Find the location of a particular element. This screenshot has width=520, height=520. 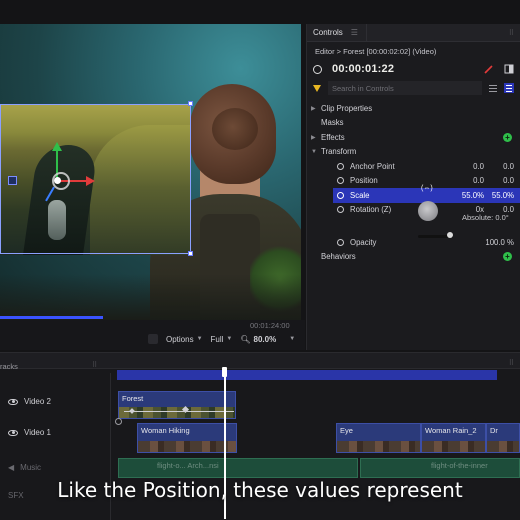

clip-title: Dr is located at coordinates (494, 430).